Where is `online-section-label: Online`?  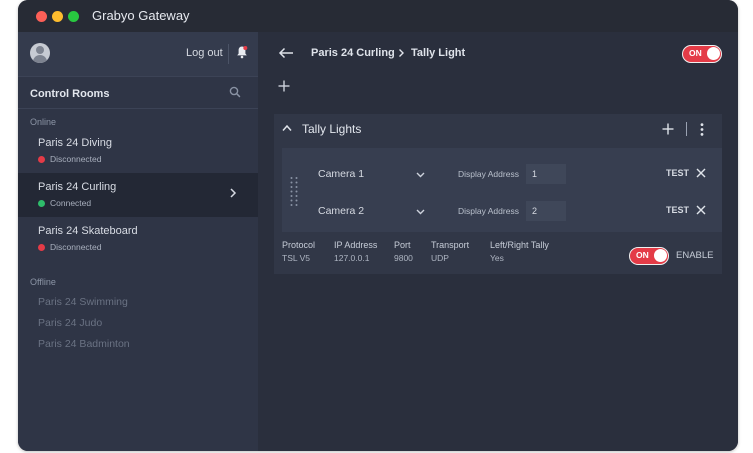 online-section-label: Online is located at coordinates (43, 122).